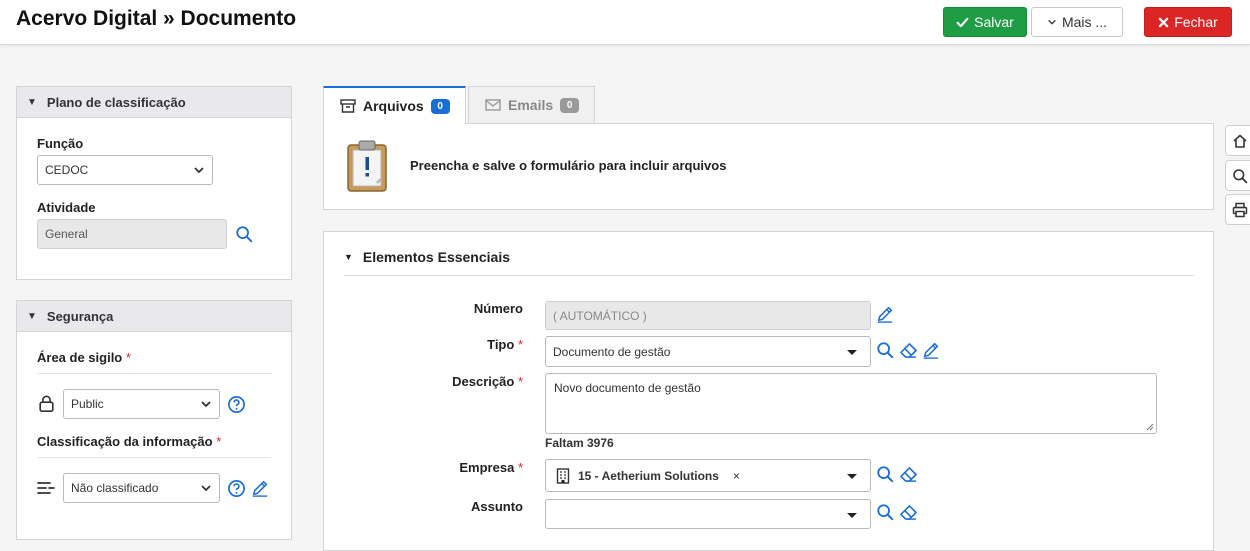 The image size is (1250, 551). Describe the element at coordinates (244, 234) in the screenshot. I see `atividade-search-icon` at that location.